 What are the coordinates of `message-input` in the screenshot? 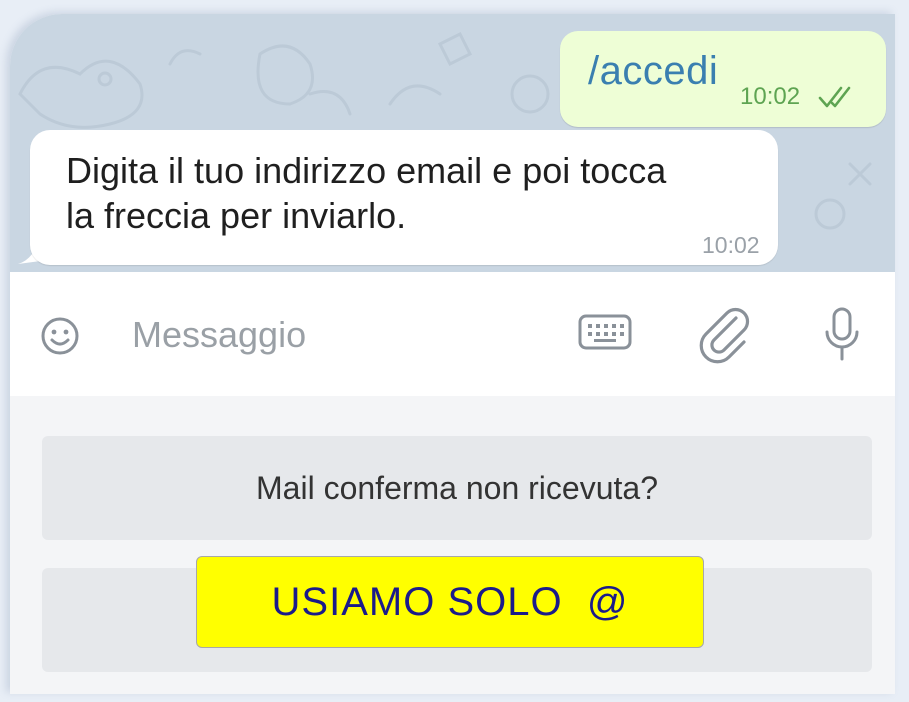 It's located at (332, 335).